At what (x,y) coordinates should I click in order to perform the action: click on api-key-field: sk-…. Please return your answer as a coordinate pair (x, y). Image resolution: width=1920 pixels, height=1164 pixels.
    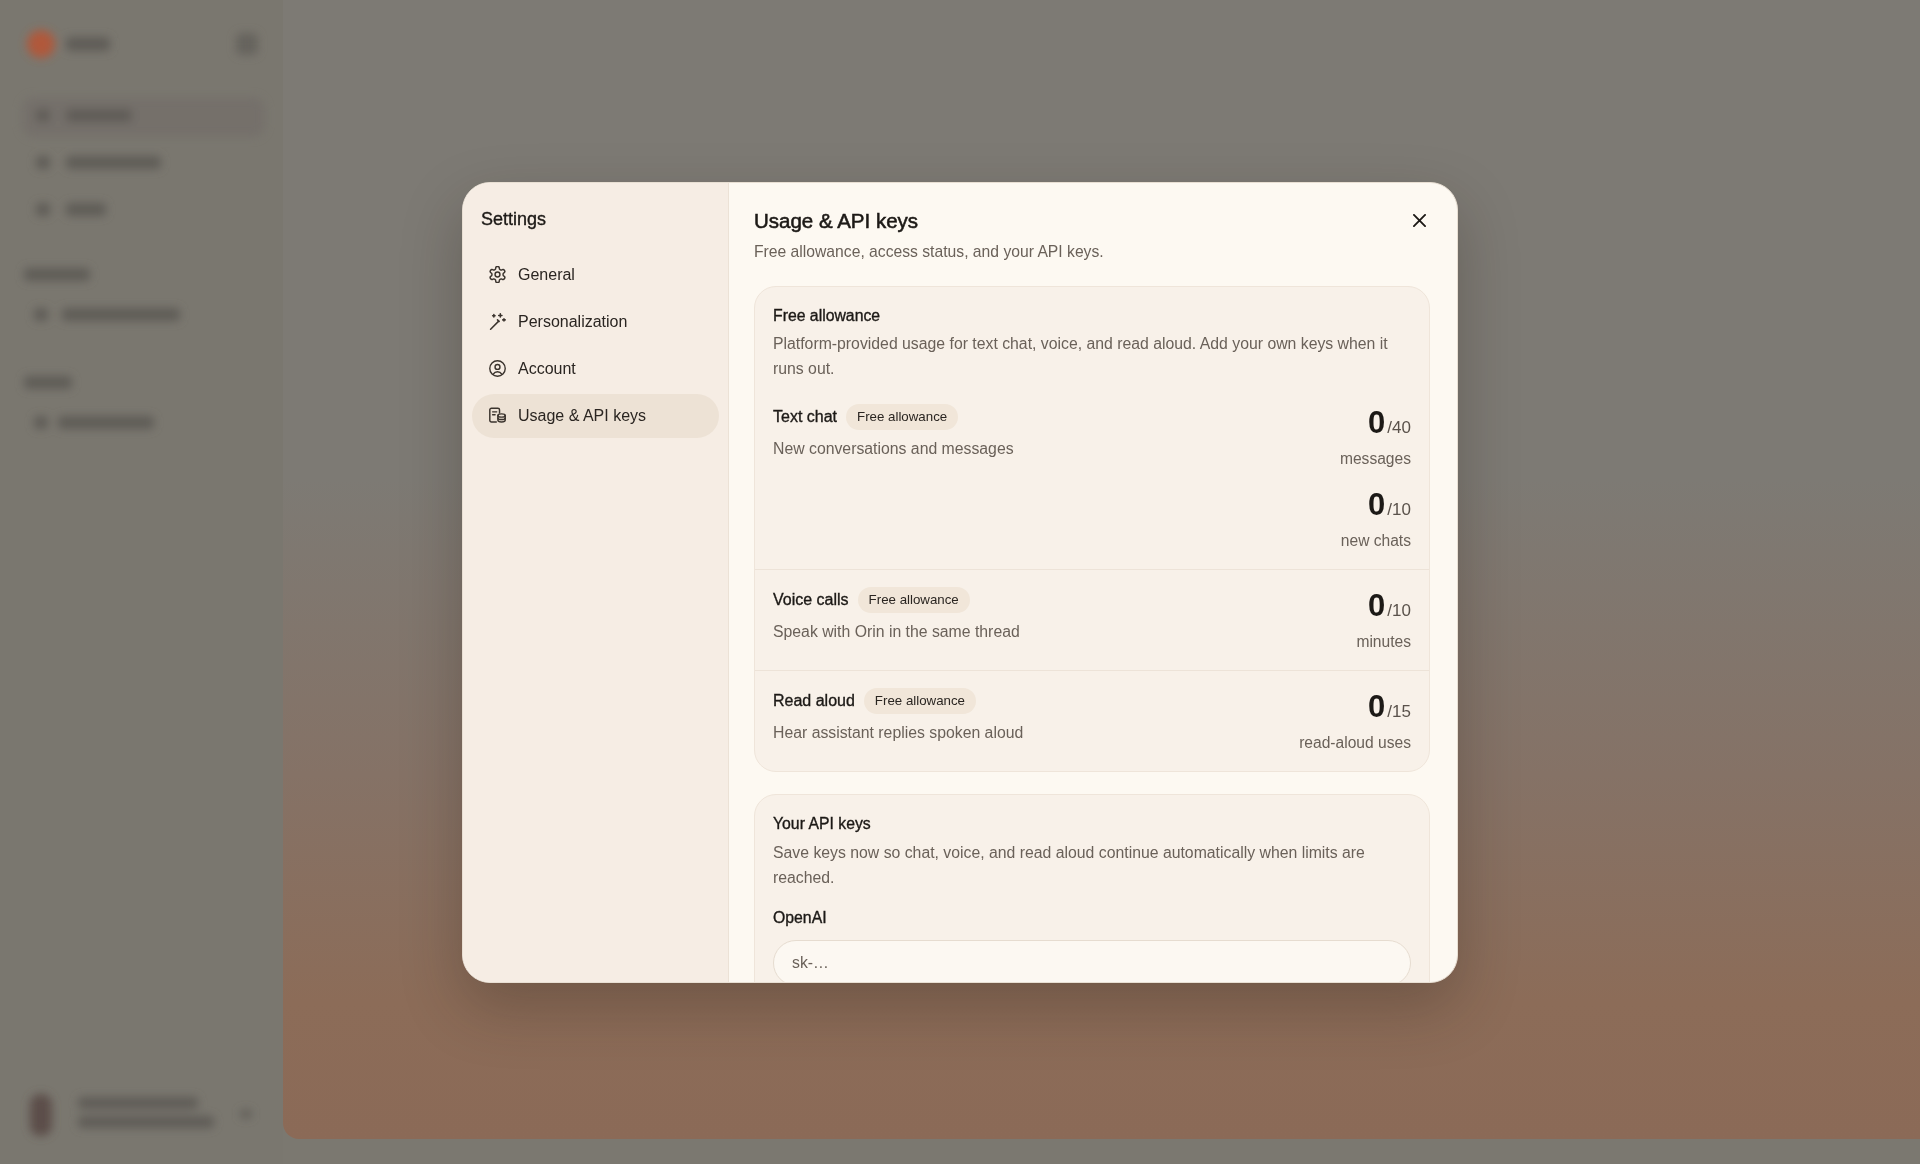
    Looking at the image, I should click on (1092, 960).